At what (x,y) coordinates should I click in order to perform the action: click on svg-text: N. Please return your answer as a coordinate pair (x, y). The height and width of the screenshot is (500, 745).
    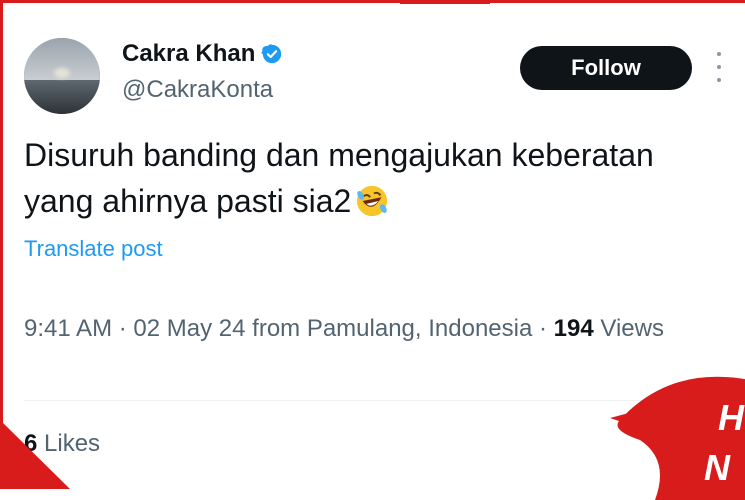
    Looking at the image, I should click on (717, 467).